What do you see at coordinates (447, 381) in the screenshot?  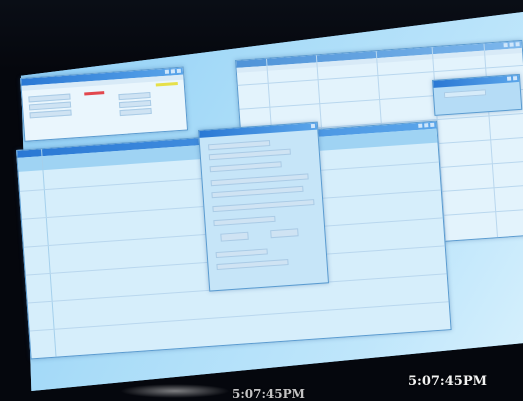 I see `video-timestamp: 5:07:45PM` at bounding box center [447, 381].